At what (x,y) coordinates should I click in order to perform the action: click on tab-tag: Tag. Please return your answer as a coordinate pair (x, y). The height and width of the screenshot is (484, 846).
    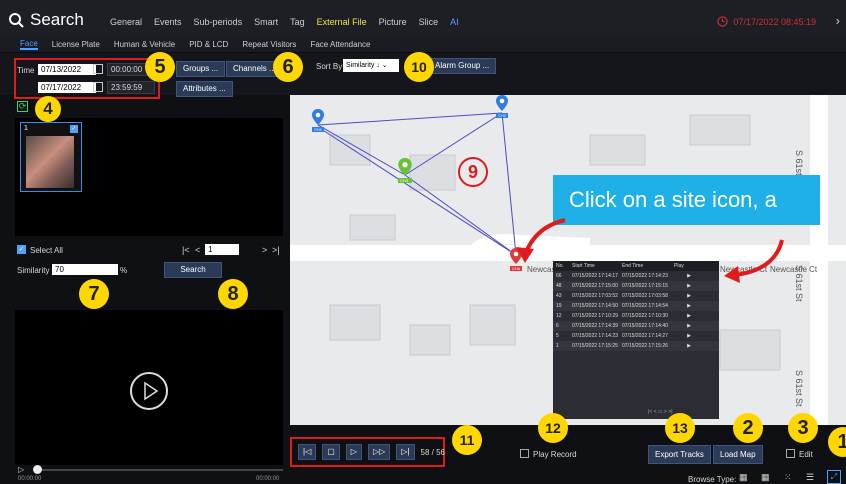
    Looking at the image, I should click on (297, 22).